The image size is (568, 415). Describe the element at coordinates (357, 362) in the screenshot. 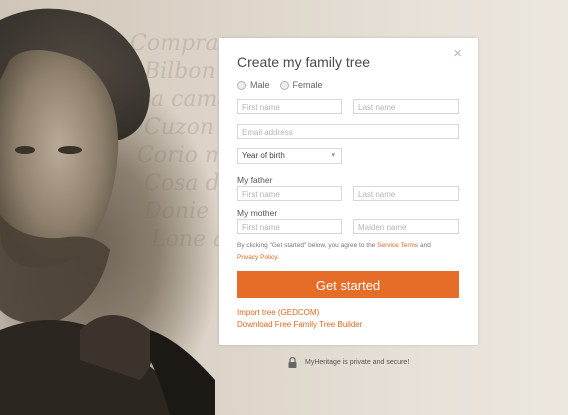

I see `security-text: MyHeritage is private and secure!` at that location.